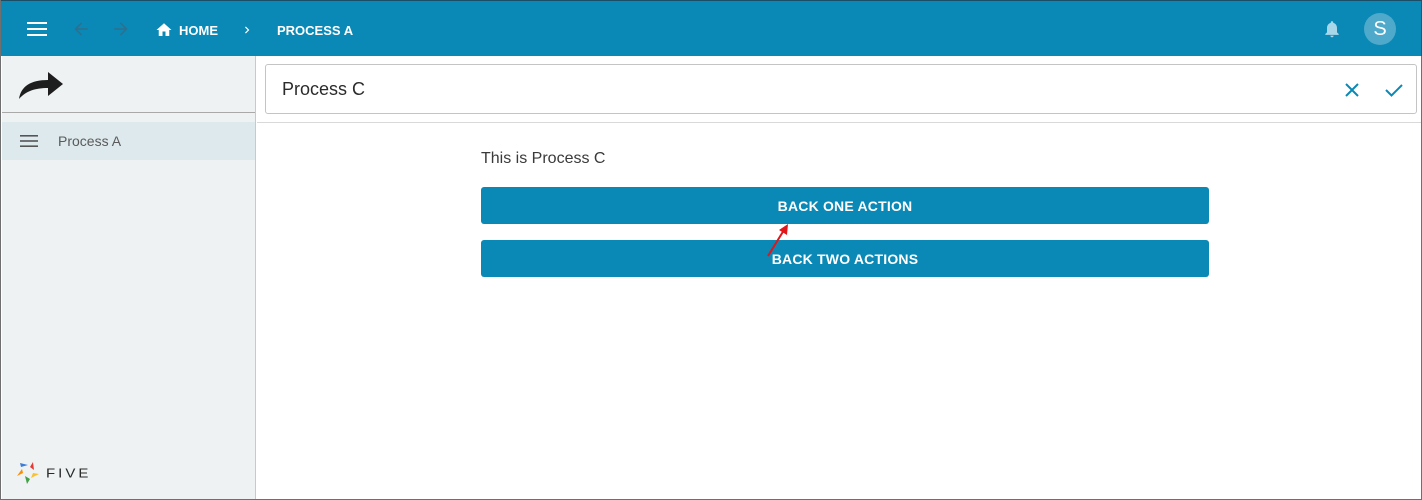 The image size is (1422, 500). What do you see at coordinates (69, 473) in the screenshot?
I see `five-logo-text: FIVE` at bounding box center [69, 473].